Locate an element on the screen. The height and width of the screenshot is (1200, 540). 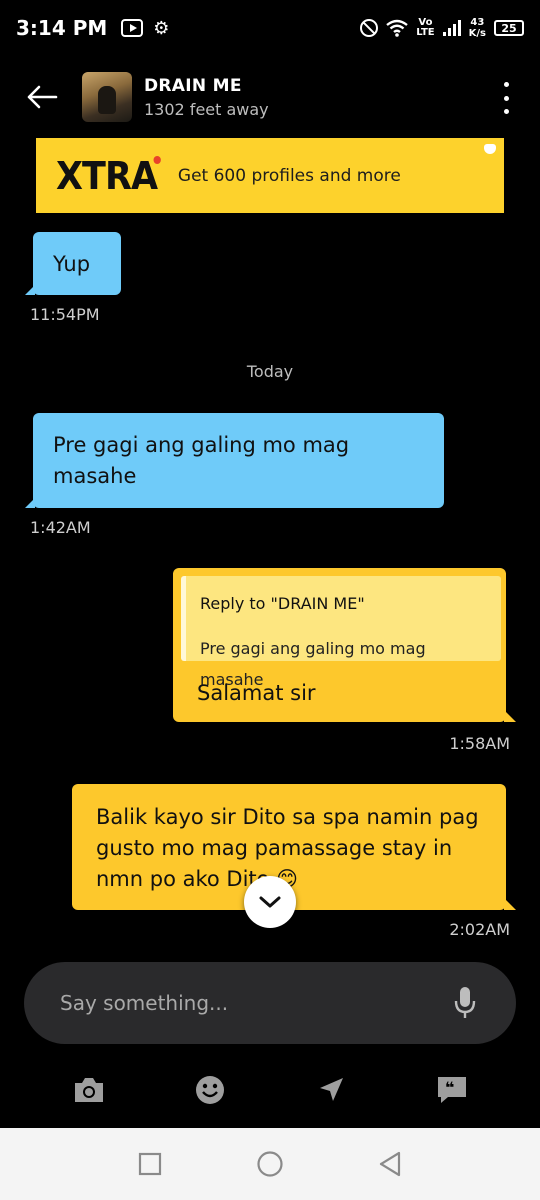
battery-icon: 25 is located at coordinates (509, 28).